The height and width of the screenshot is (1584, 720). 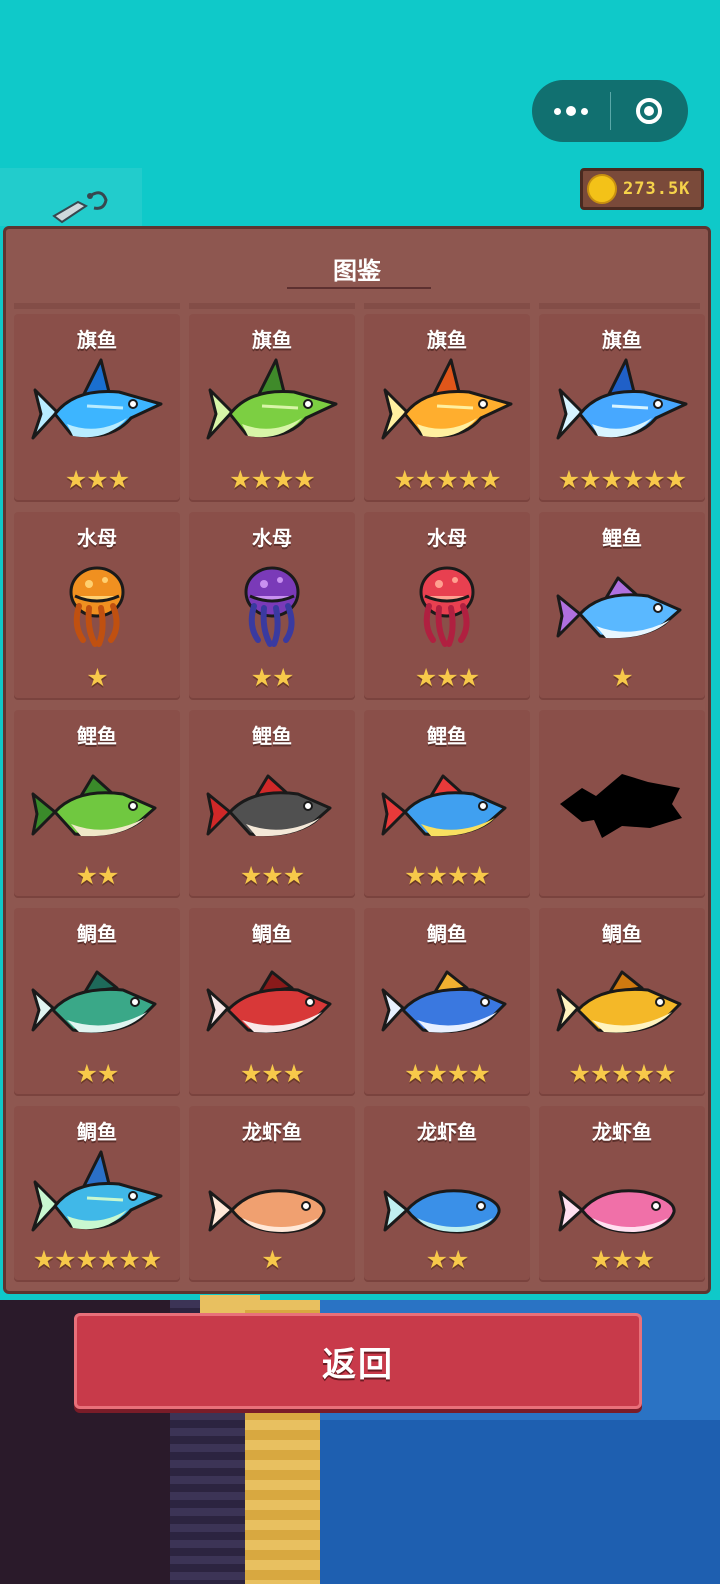 I want to click on back-button-label: 返回, so click(x=358, y=1364).